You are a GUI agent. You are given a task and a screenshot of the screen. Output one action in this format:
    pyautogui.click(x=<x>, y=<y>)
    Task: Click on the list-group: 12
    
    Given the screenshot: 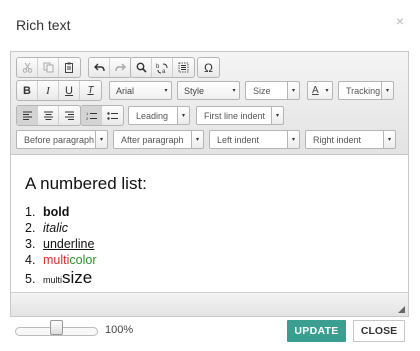 What is the action you would take?
    pyautogui.click(x=102, y=115)
    